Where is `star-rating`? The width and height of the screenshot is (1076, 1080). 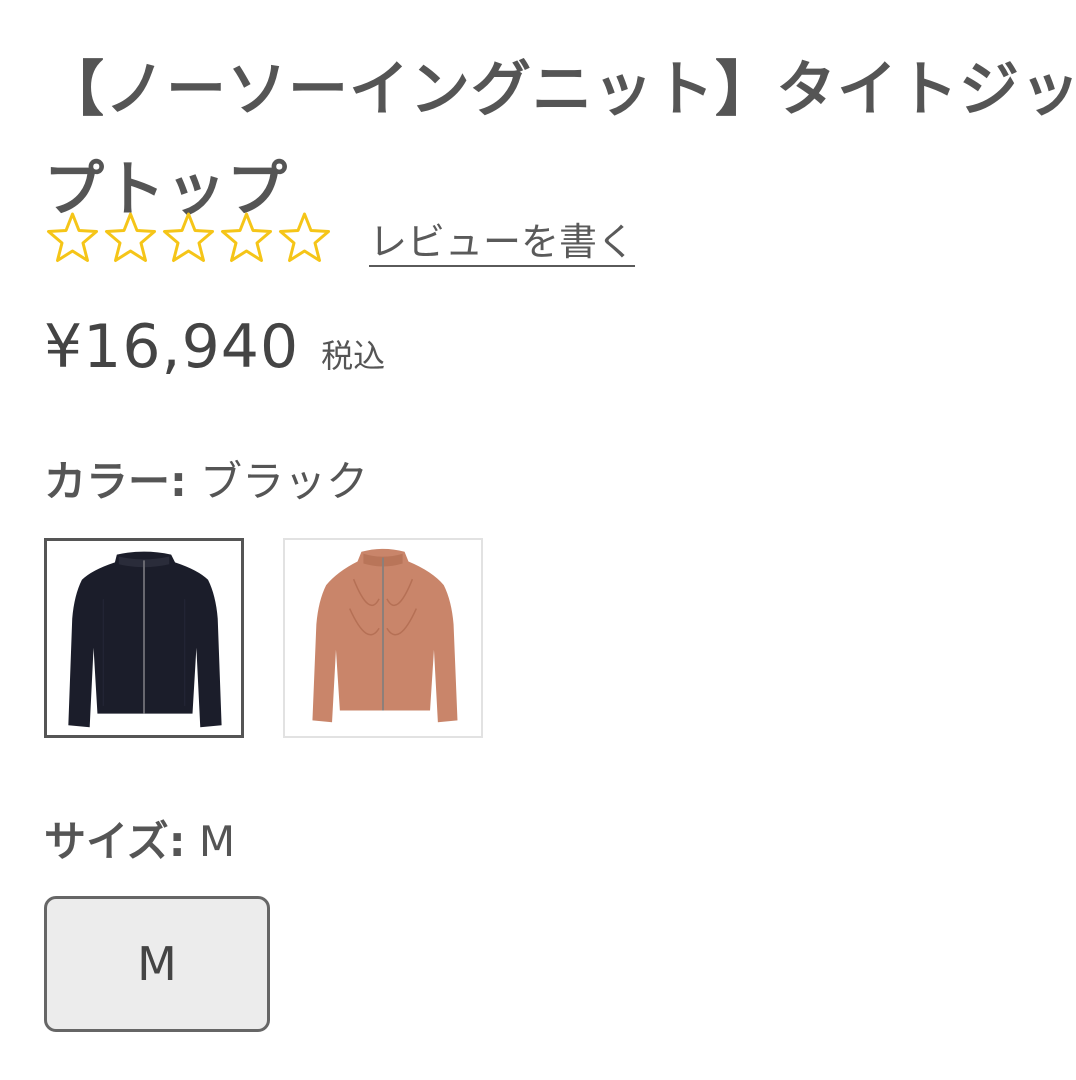
star-rating is located at coordinates (188, 238).